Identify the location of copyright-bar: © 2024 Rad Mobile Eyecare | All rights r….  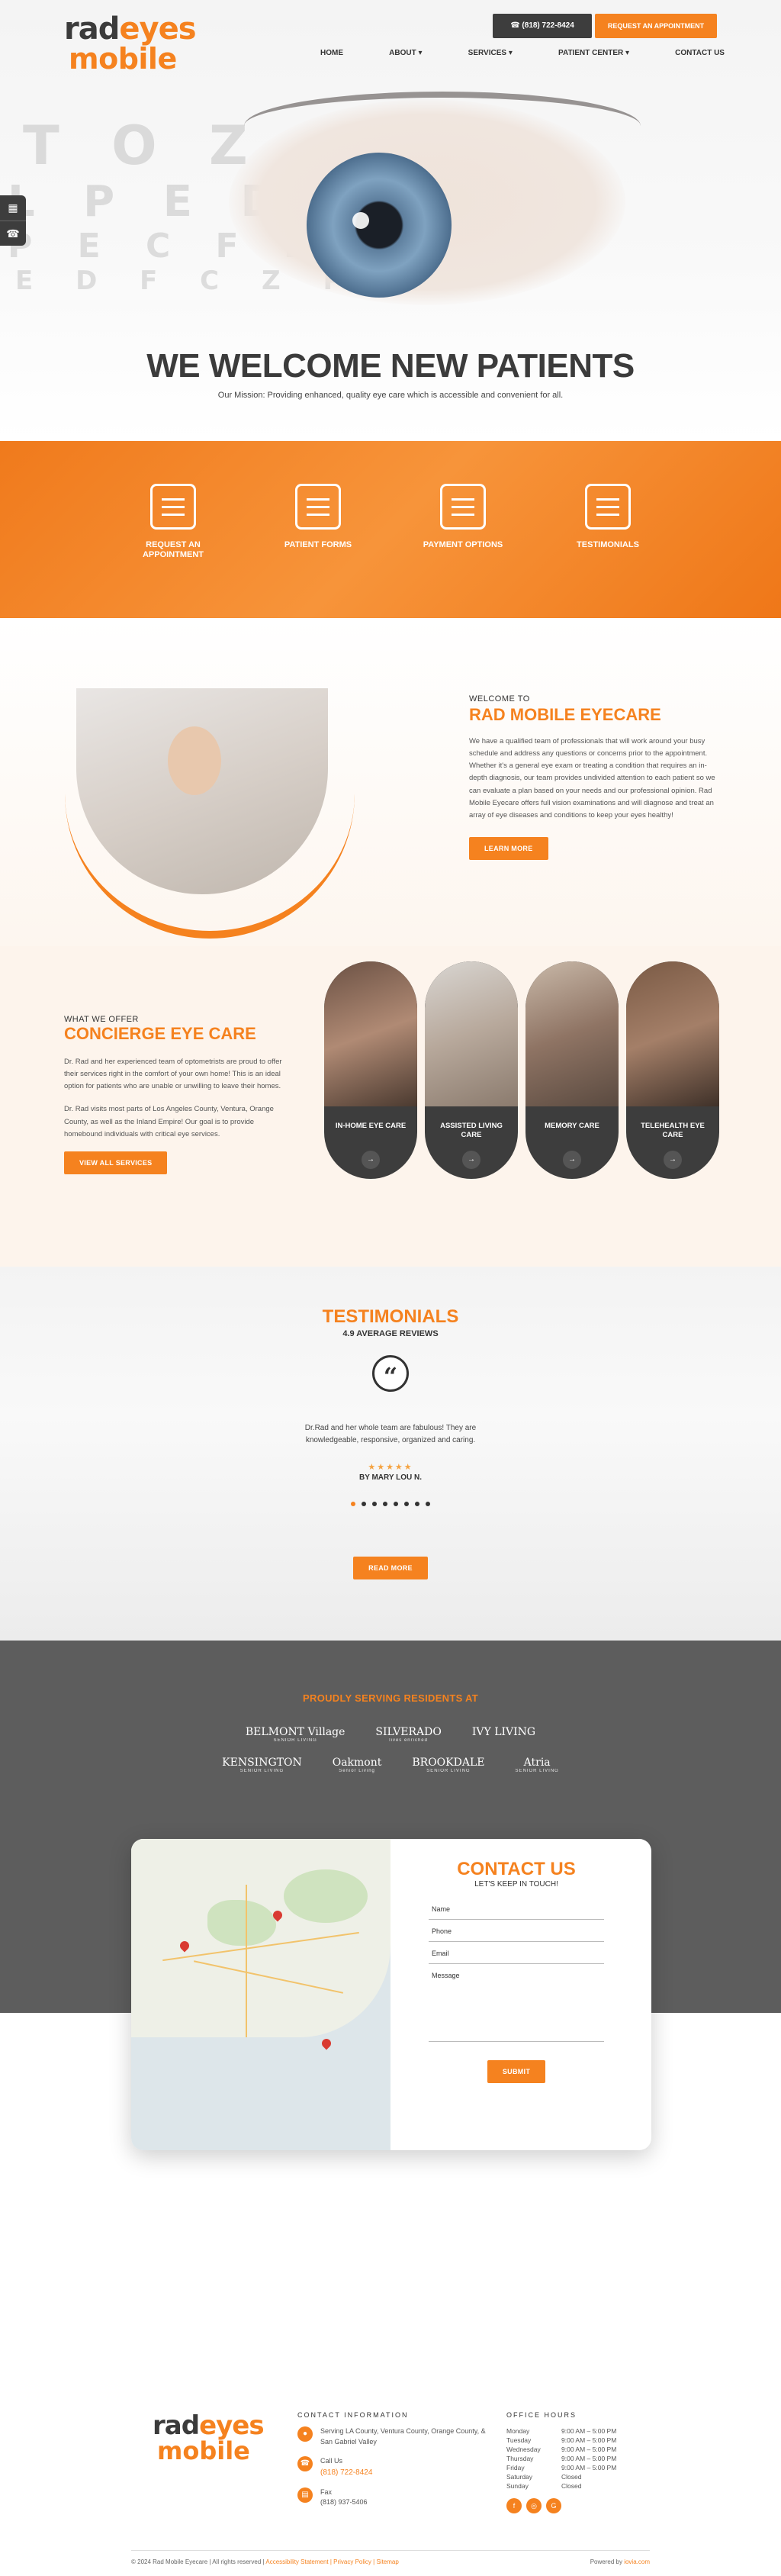
(390, 2557).